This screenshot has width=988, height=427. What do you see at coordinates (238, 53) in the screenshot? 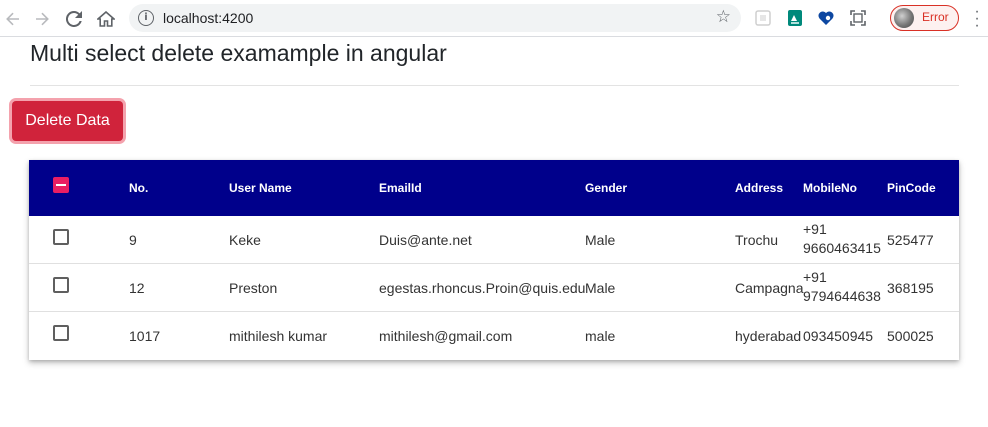
I see `page-title: Multi select delete examample in angular` at bounding box center [238, 53].